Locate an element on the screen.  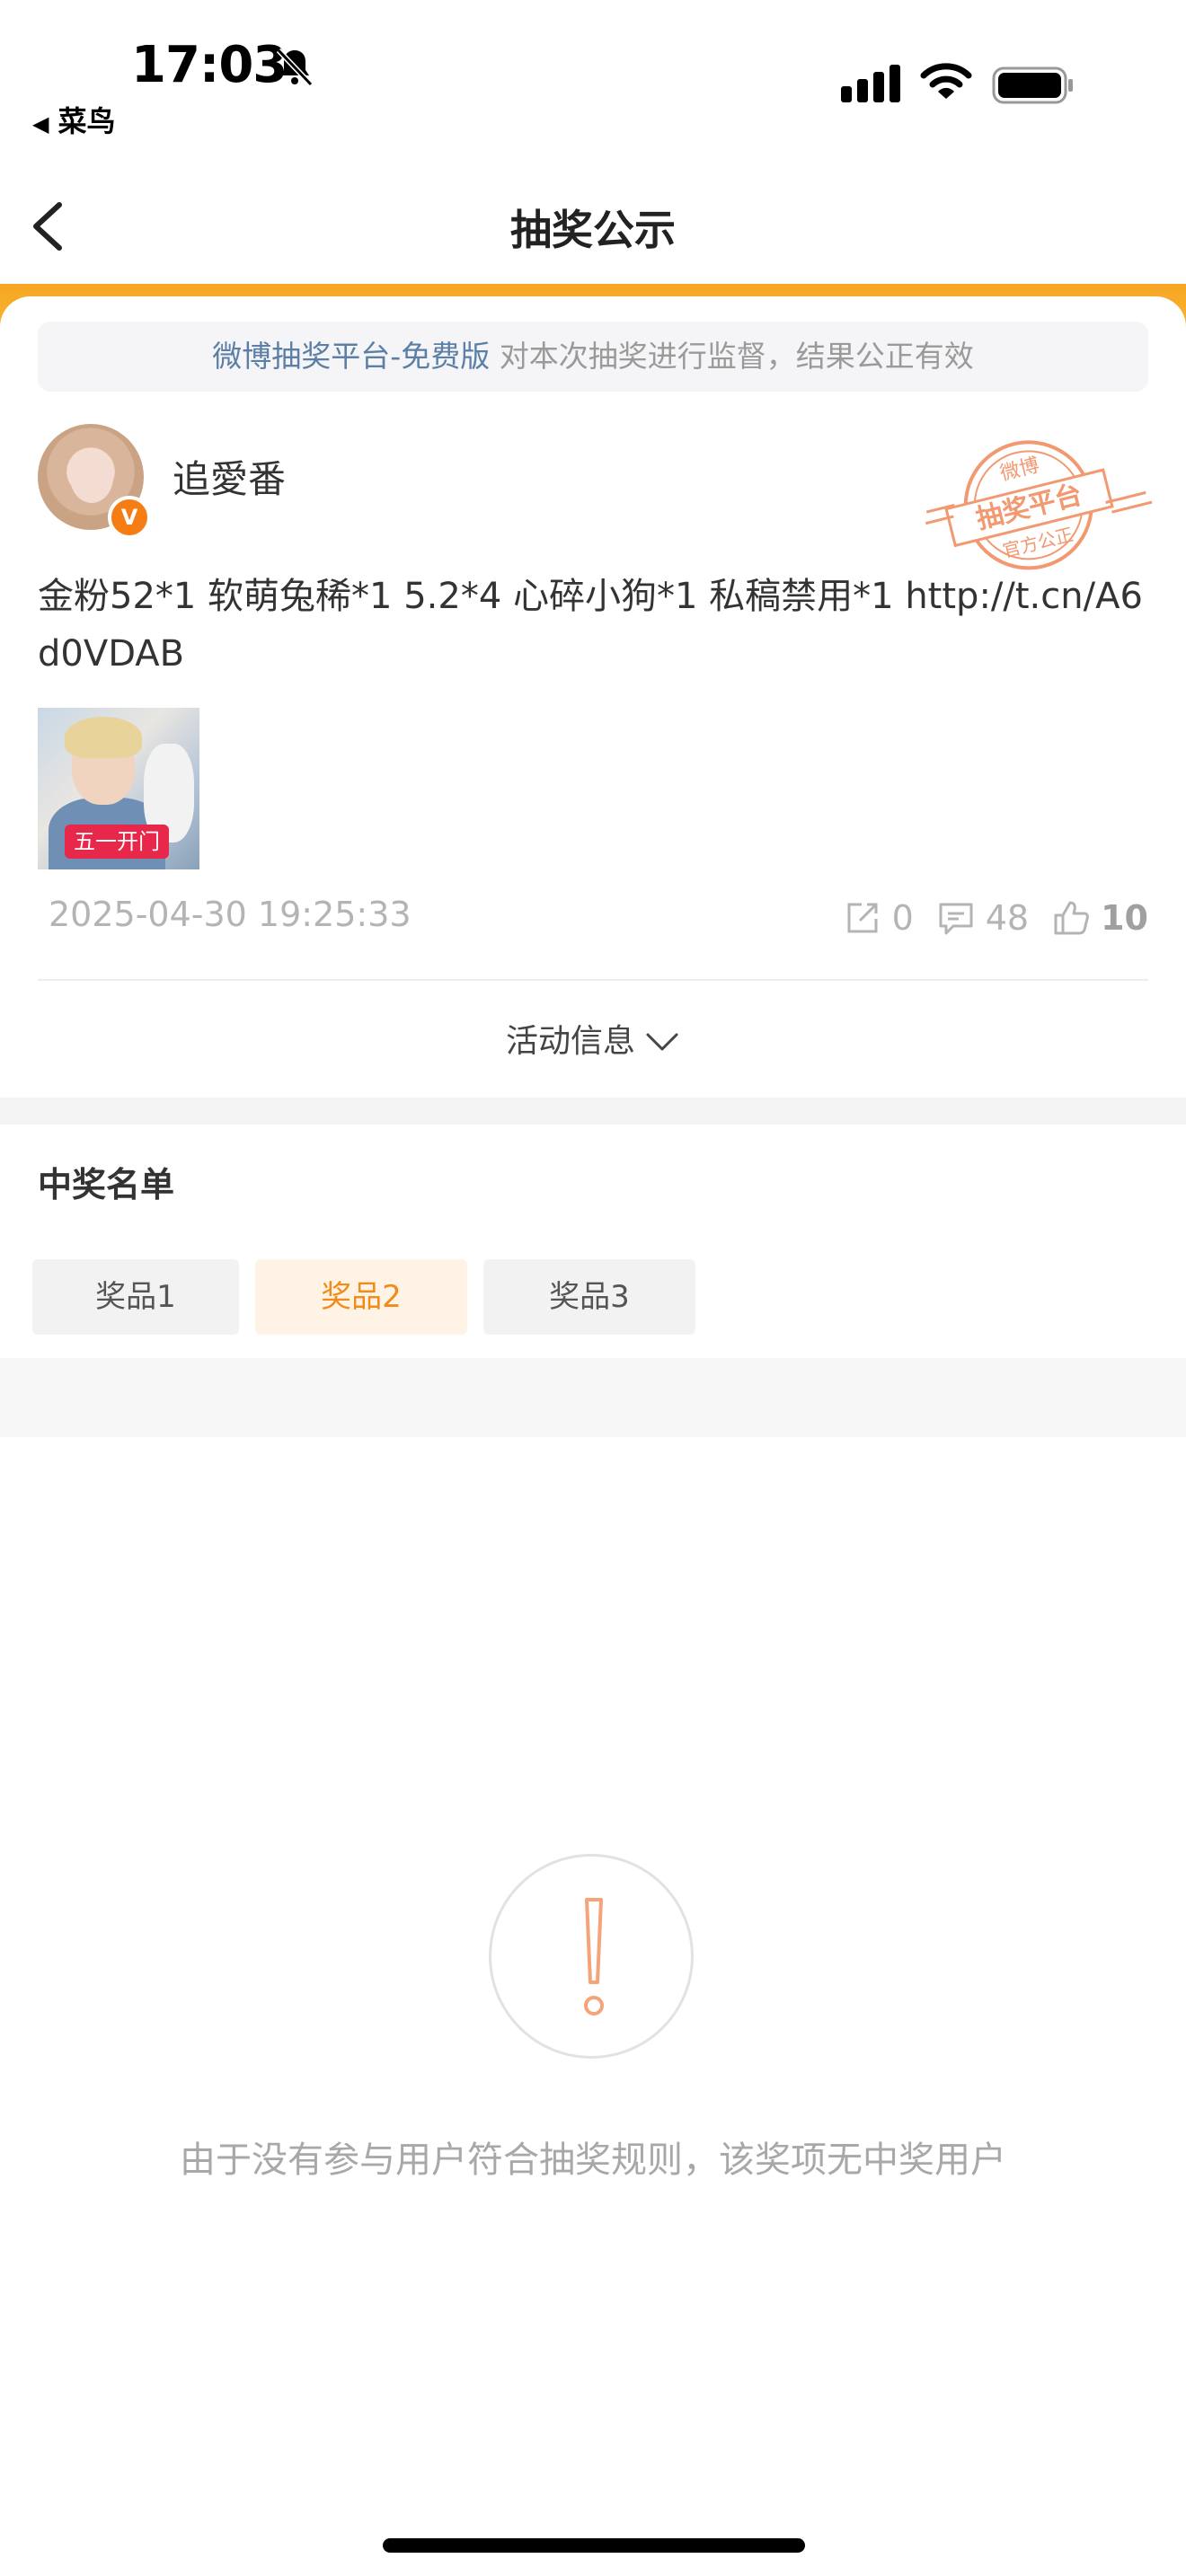
repost-count: 0 is located at coordinates (902, 918).